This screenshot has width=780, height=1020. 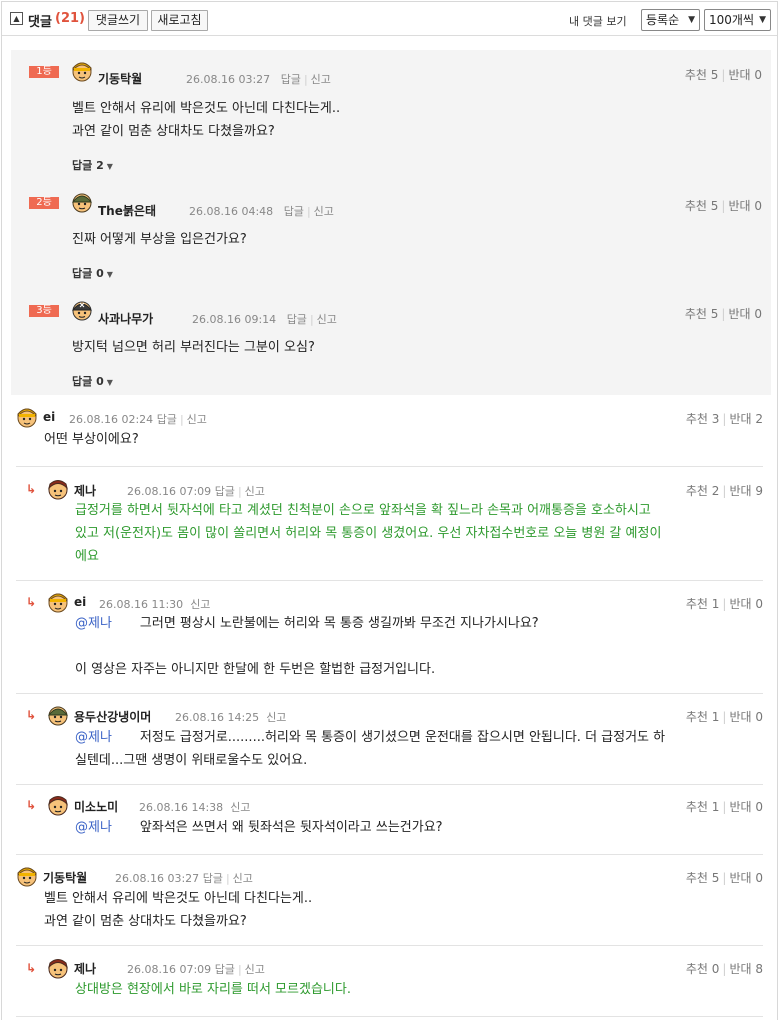 What do you see at coordinates (88, 381) in the screenshot?
I see `replies-count: 답글 0` at bounding box center [88, 381].